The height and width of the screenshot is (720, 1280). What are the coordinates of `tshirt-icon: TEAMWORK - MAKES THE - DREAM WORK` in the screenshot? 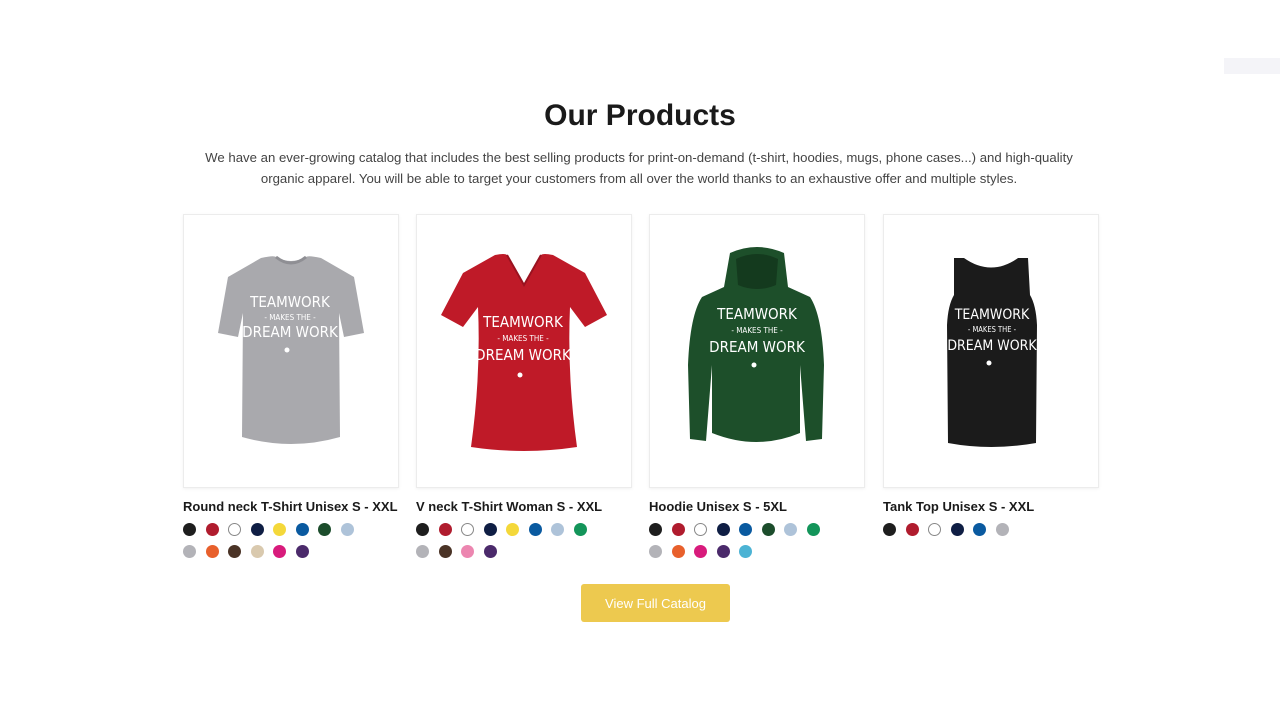 It's located at (291, 349).